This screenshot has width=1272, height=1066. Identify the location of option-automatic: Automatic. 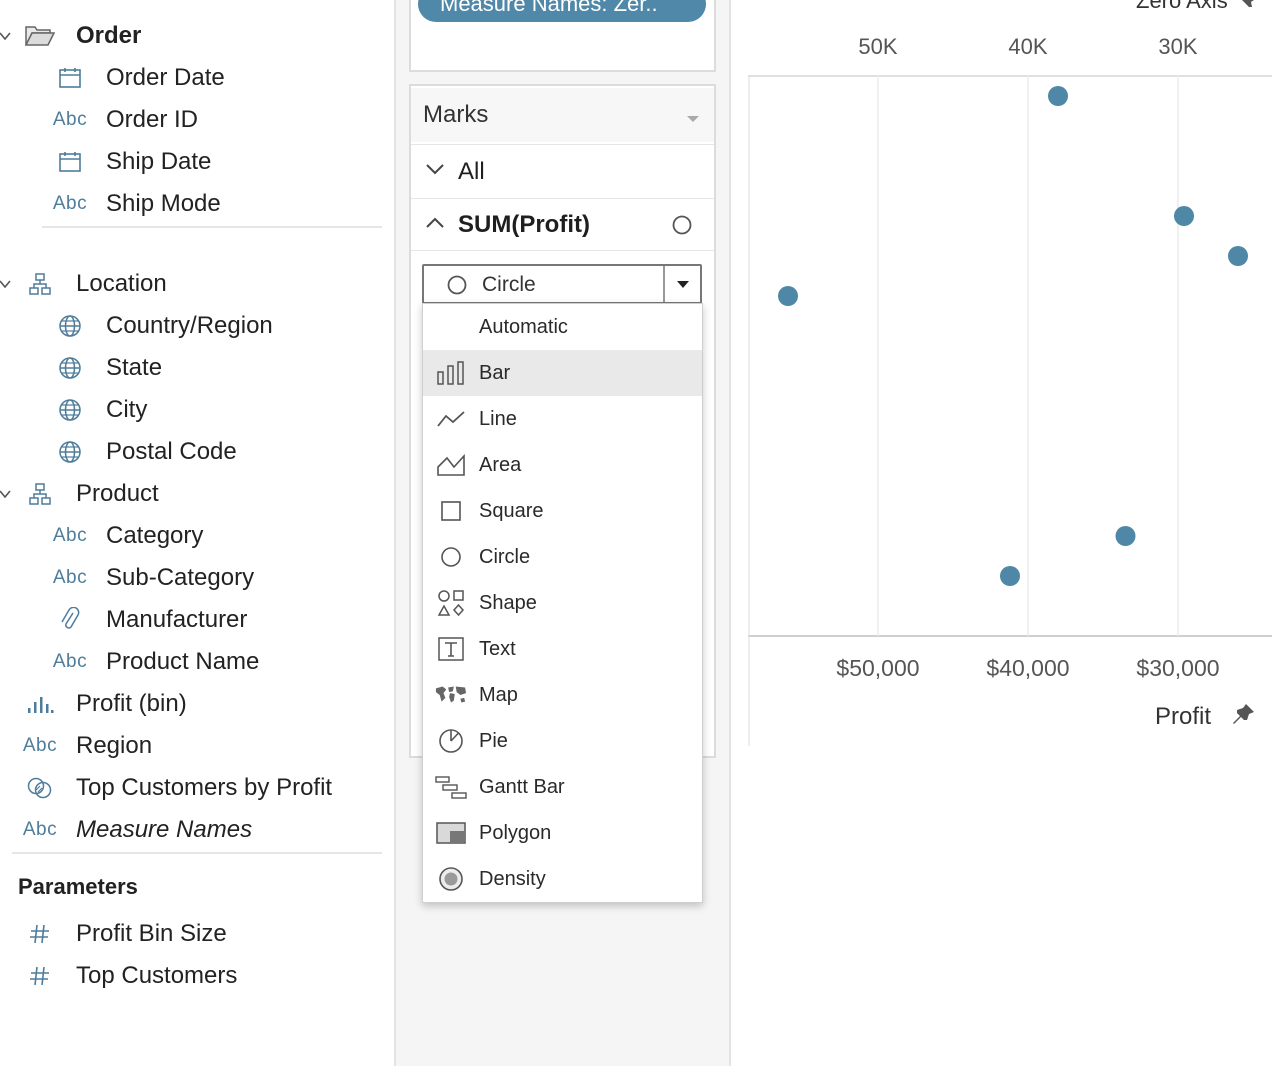
(562, 327).